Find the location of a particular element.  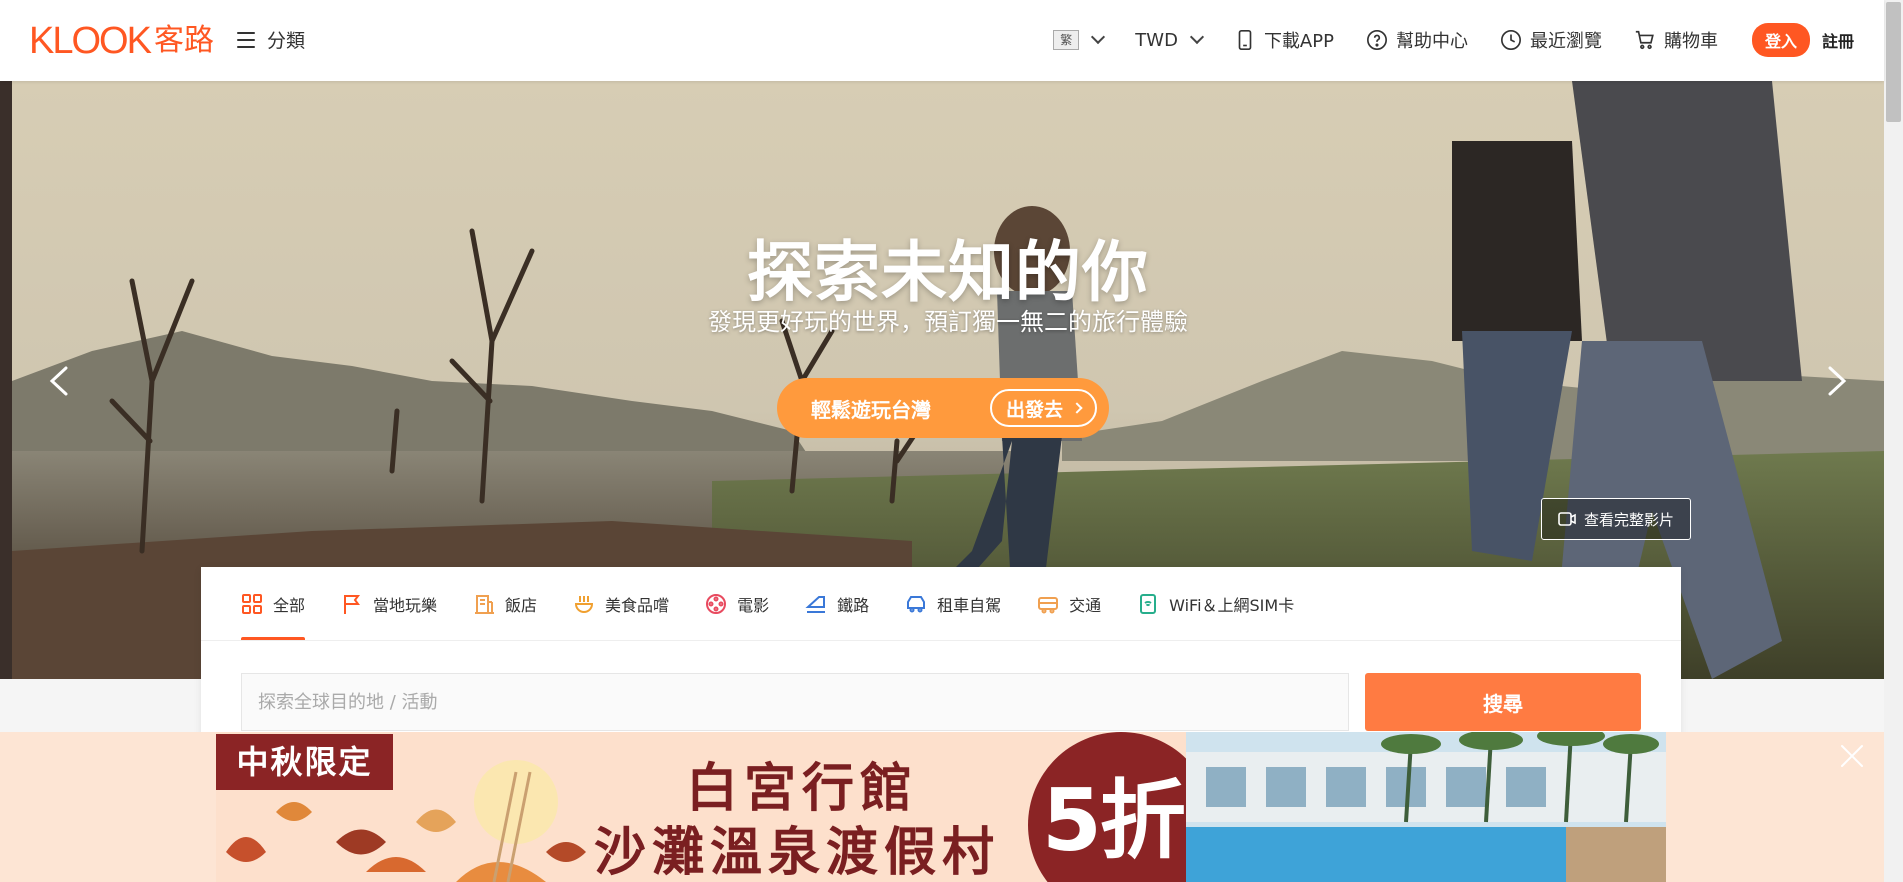

cart-link: 購物車 is located at coordinates (1676, 40).